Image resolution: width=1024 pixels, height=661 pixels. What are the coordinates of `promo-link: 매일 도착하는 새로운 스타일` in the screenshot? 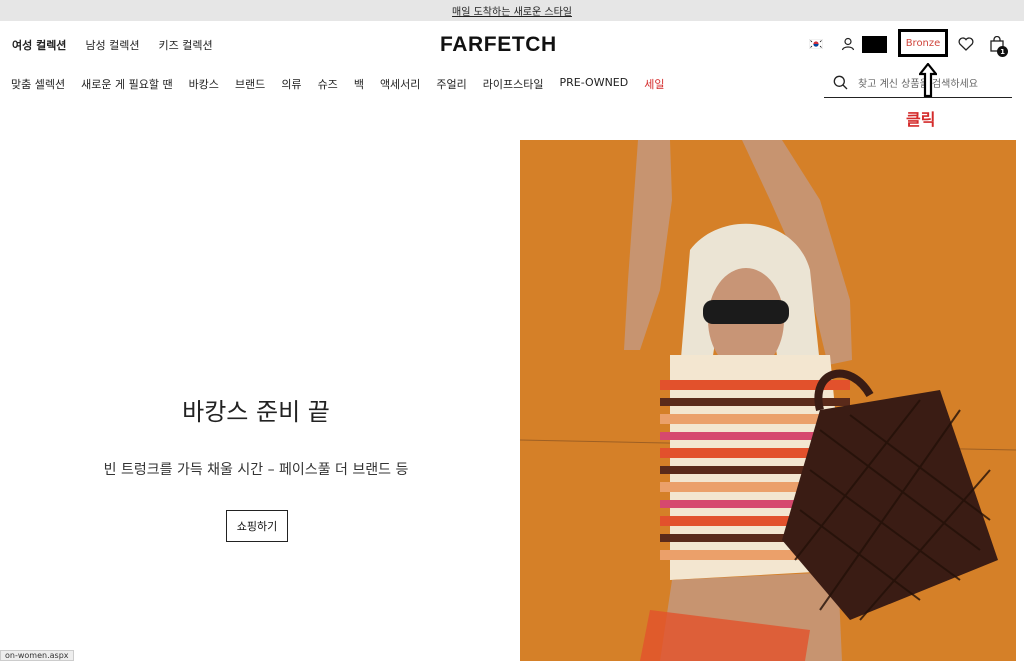 It's located at (512, 10).